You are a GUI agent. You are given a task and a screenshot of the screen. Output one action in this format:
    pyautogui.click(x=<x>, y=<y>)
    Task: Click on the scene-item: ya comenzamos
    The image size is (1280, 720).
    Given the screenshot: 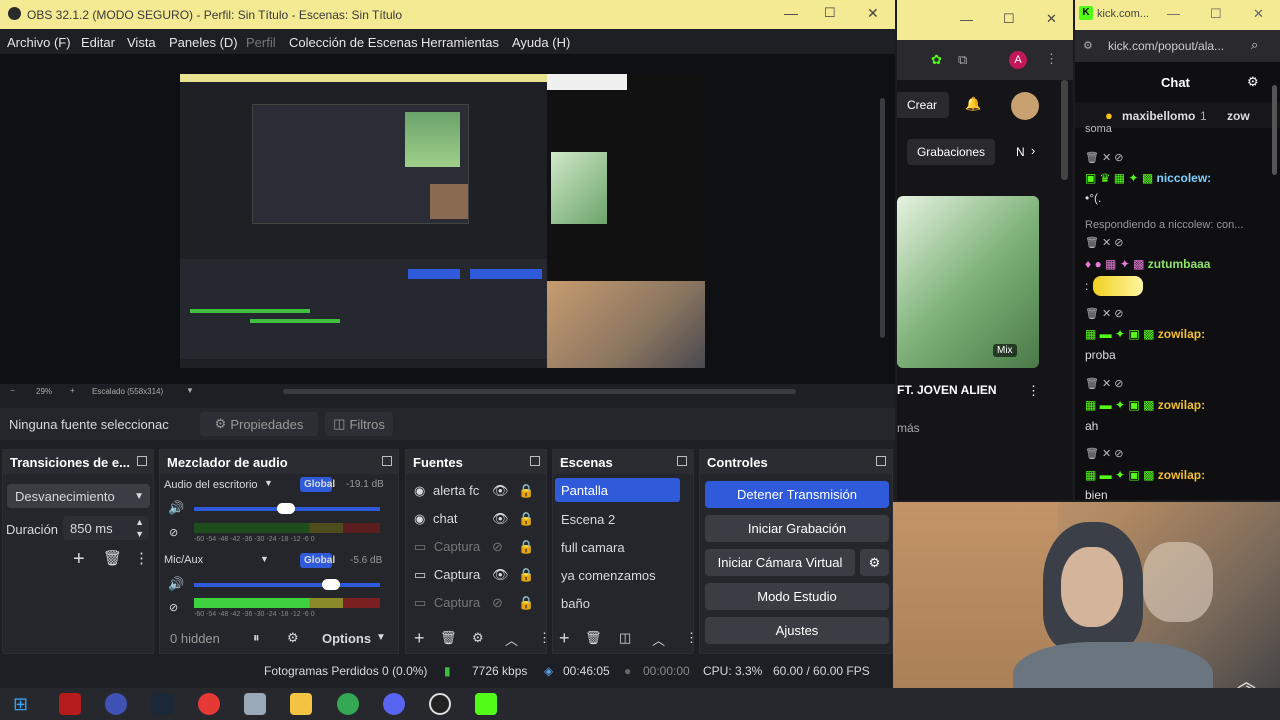 What is the action you would take?
    pyautogui.click(x=608, y=575)
    